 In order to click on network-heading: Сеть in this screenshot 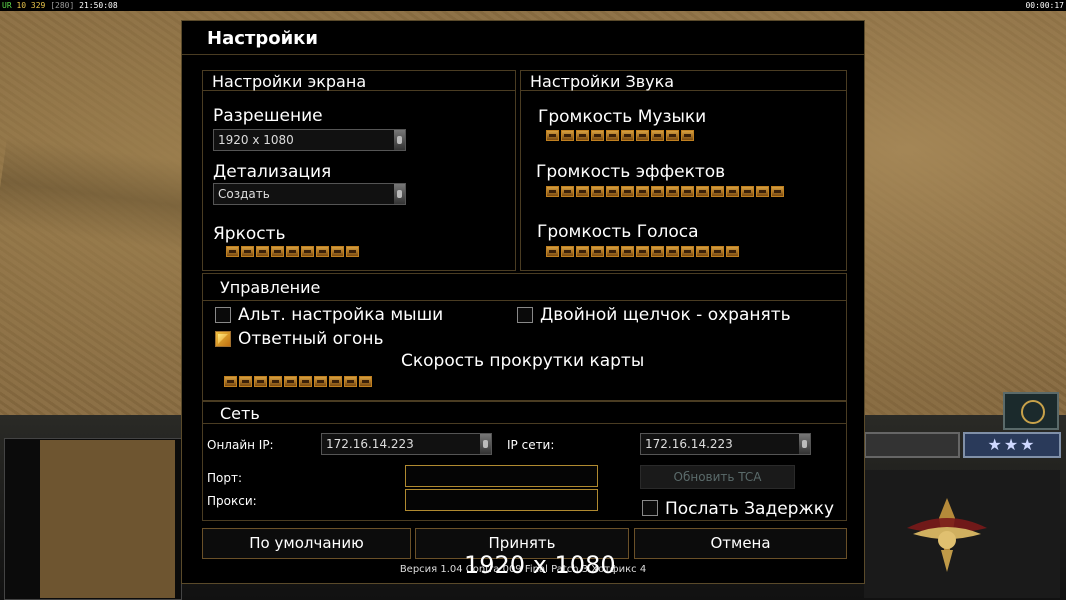, I will do `click(524, 413)`.